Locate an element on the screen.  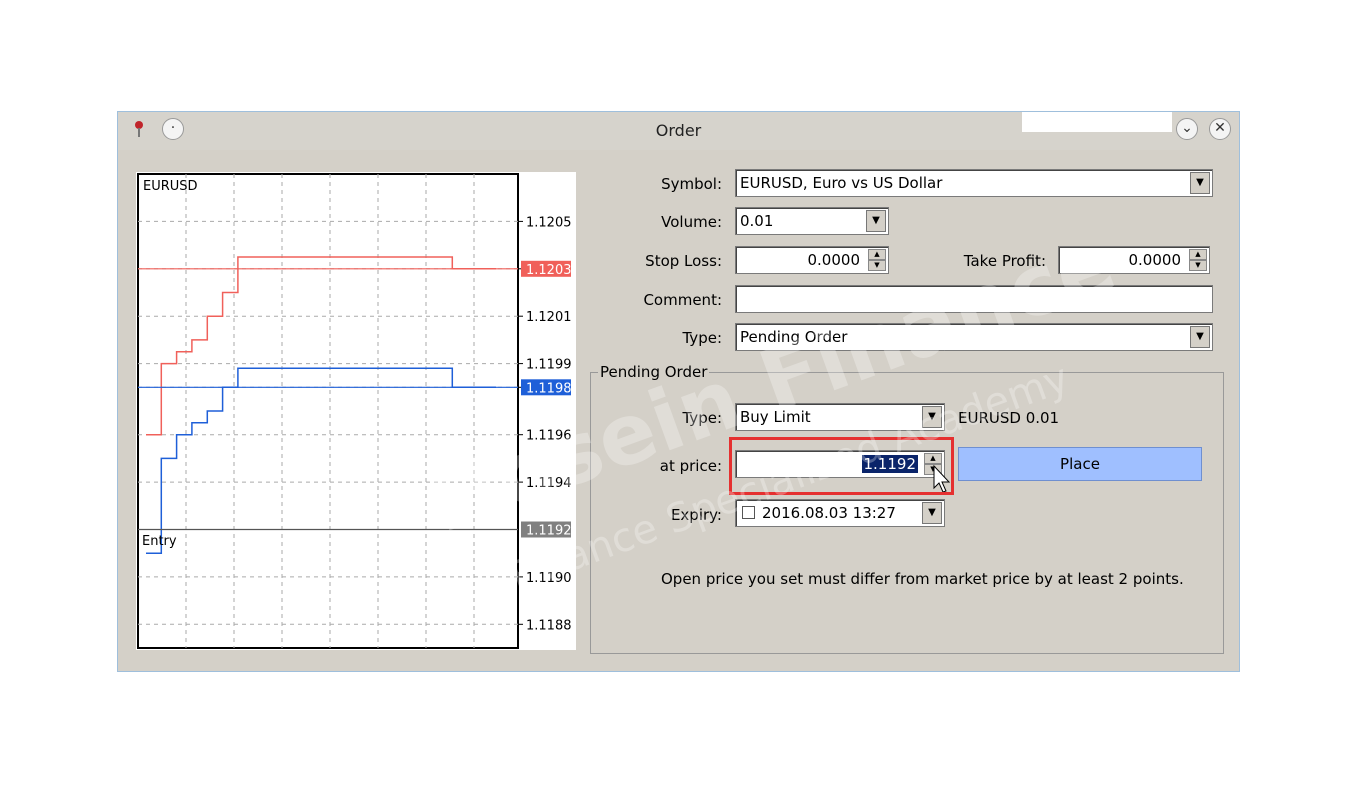
y-tick-label: 1.1188 is located at coordinates (549, 625).